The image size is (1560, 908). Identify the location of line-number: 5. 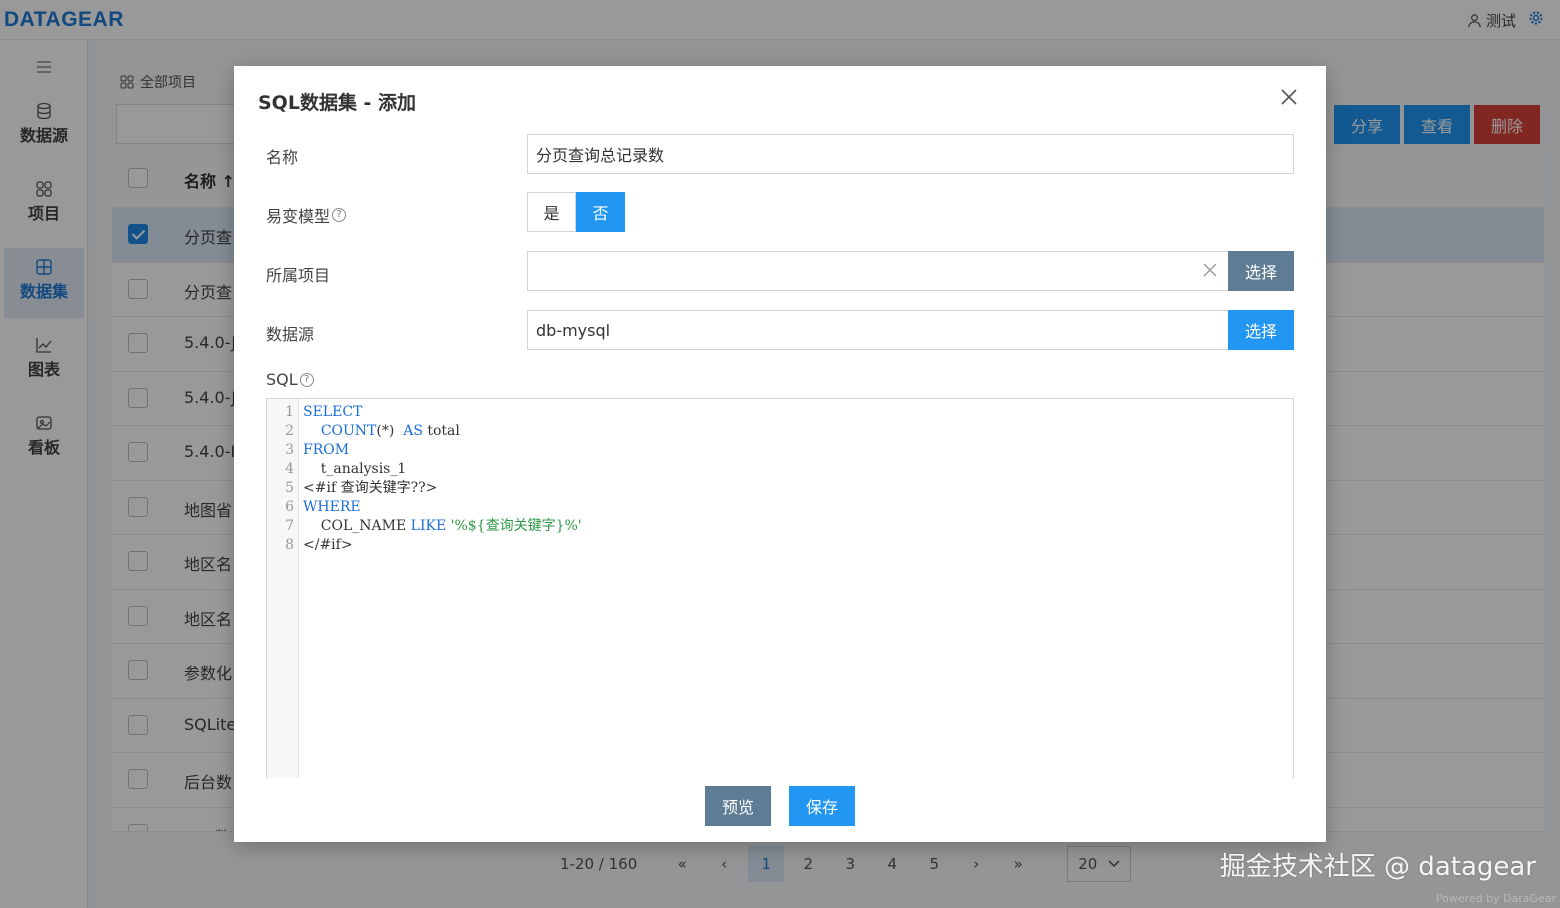
(289, 488).